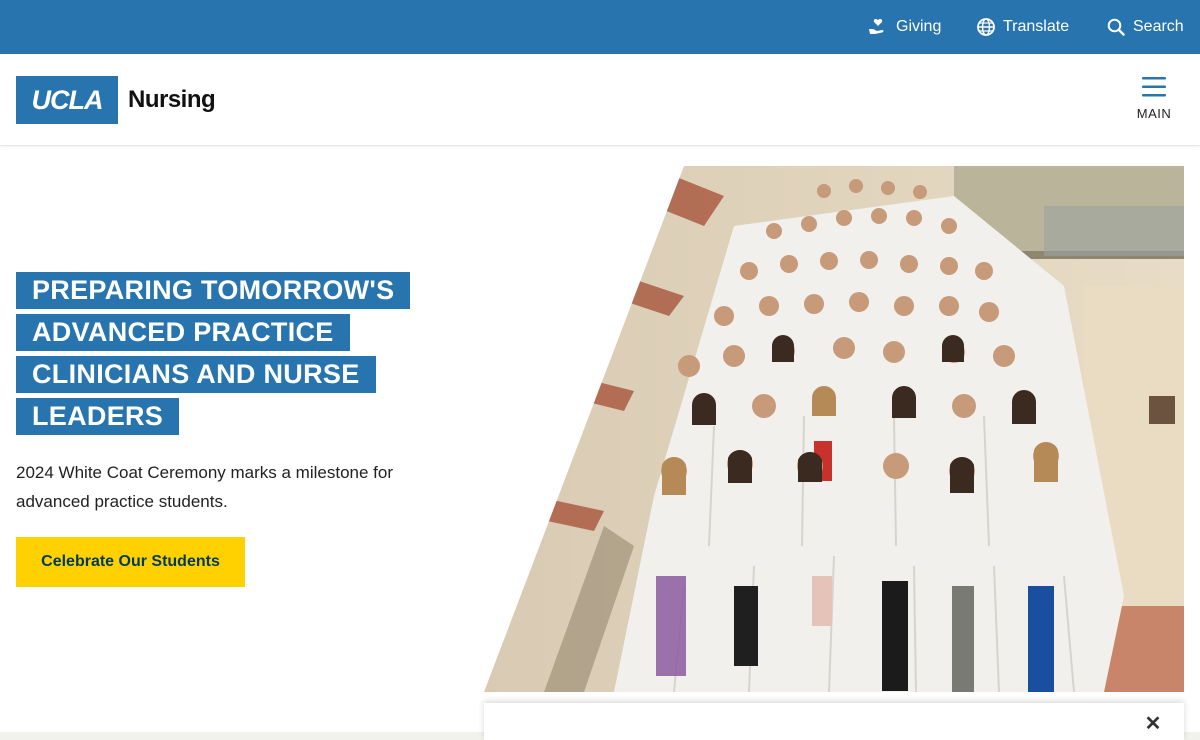 This screenshot has width=1200, height=740. I want to click on translate-link: Translate, so click(1023, 27).